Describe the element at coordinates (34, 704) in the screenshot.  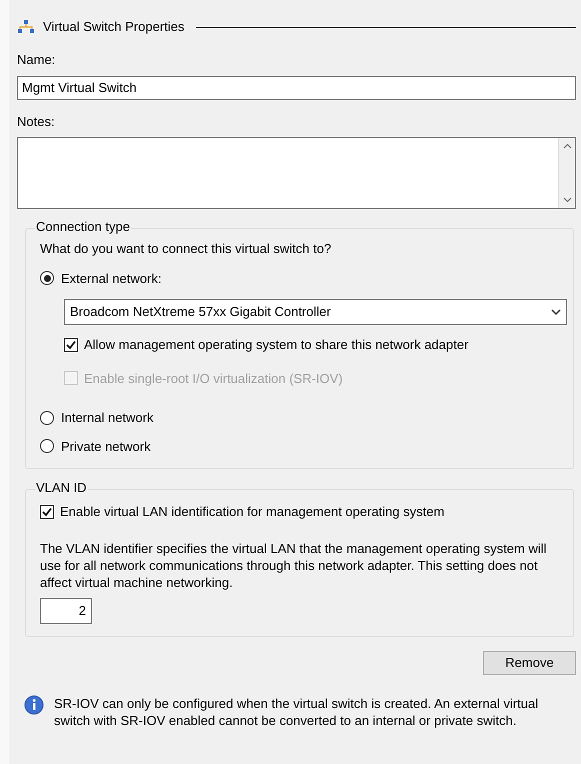
I see `info-icon` at that location.